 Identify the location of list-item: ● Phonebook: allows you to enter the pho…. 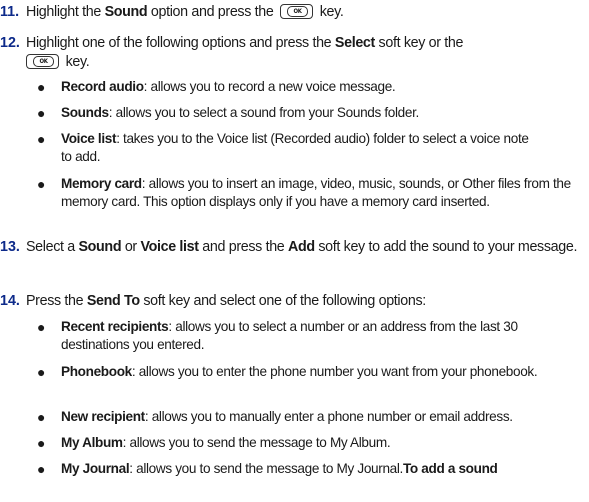
(287, 372).